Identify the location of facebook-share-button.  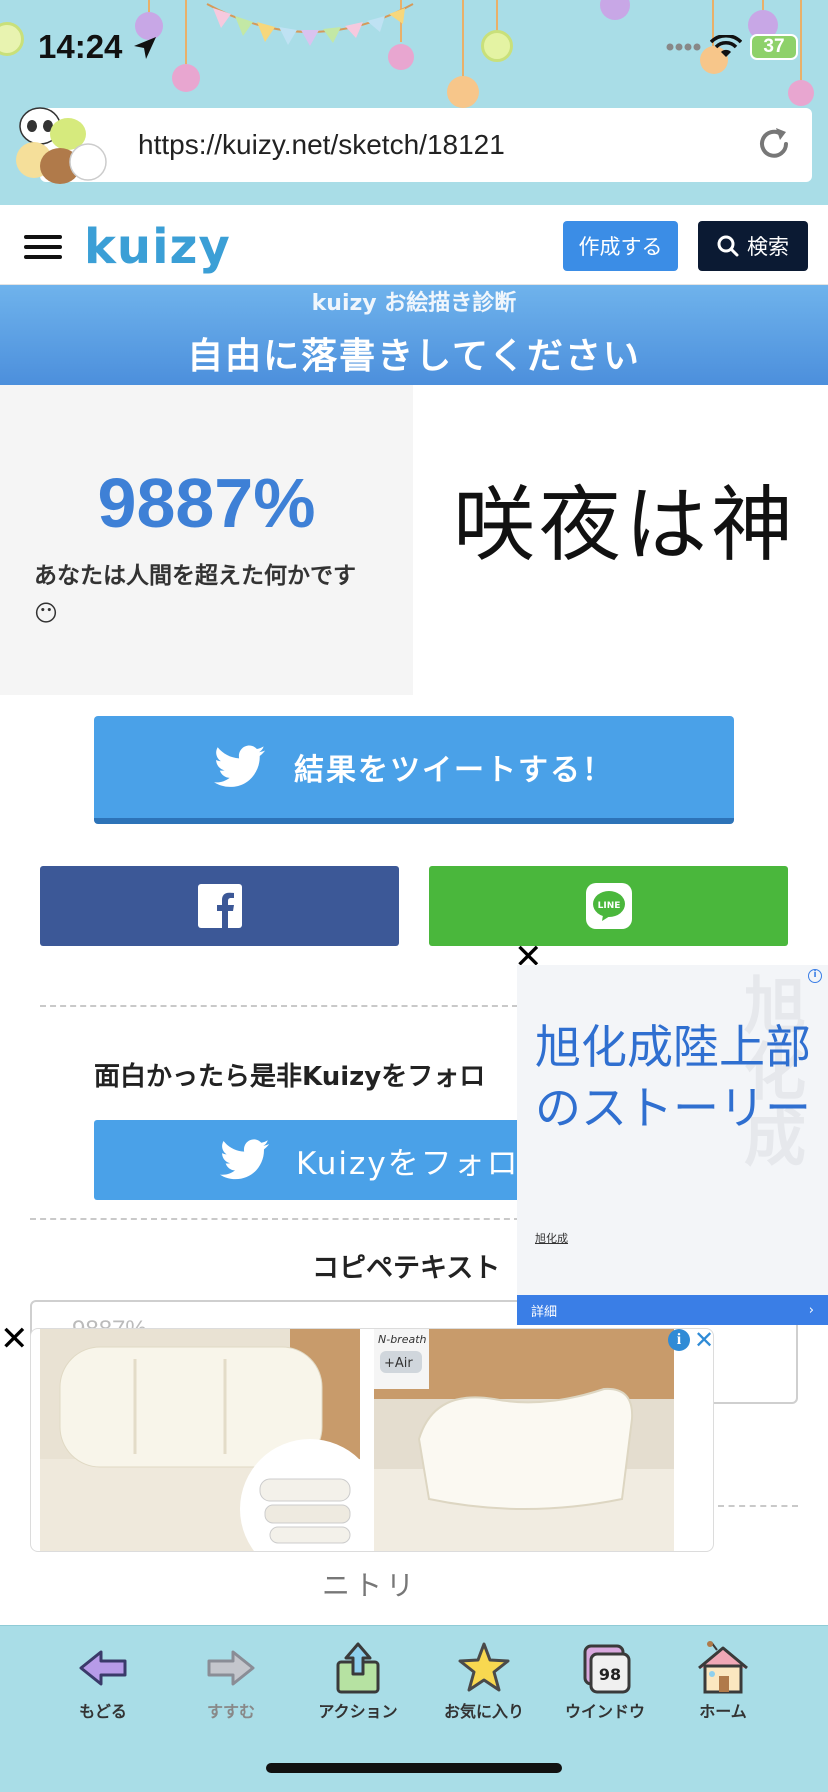
(219, 906).